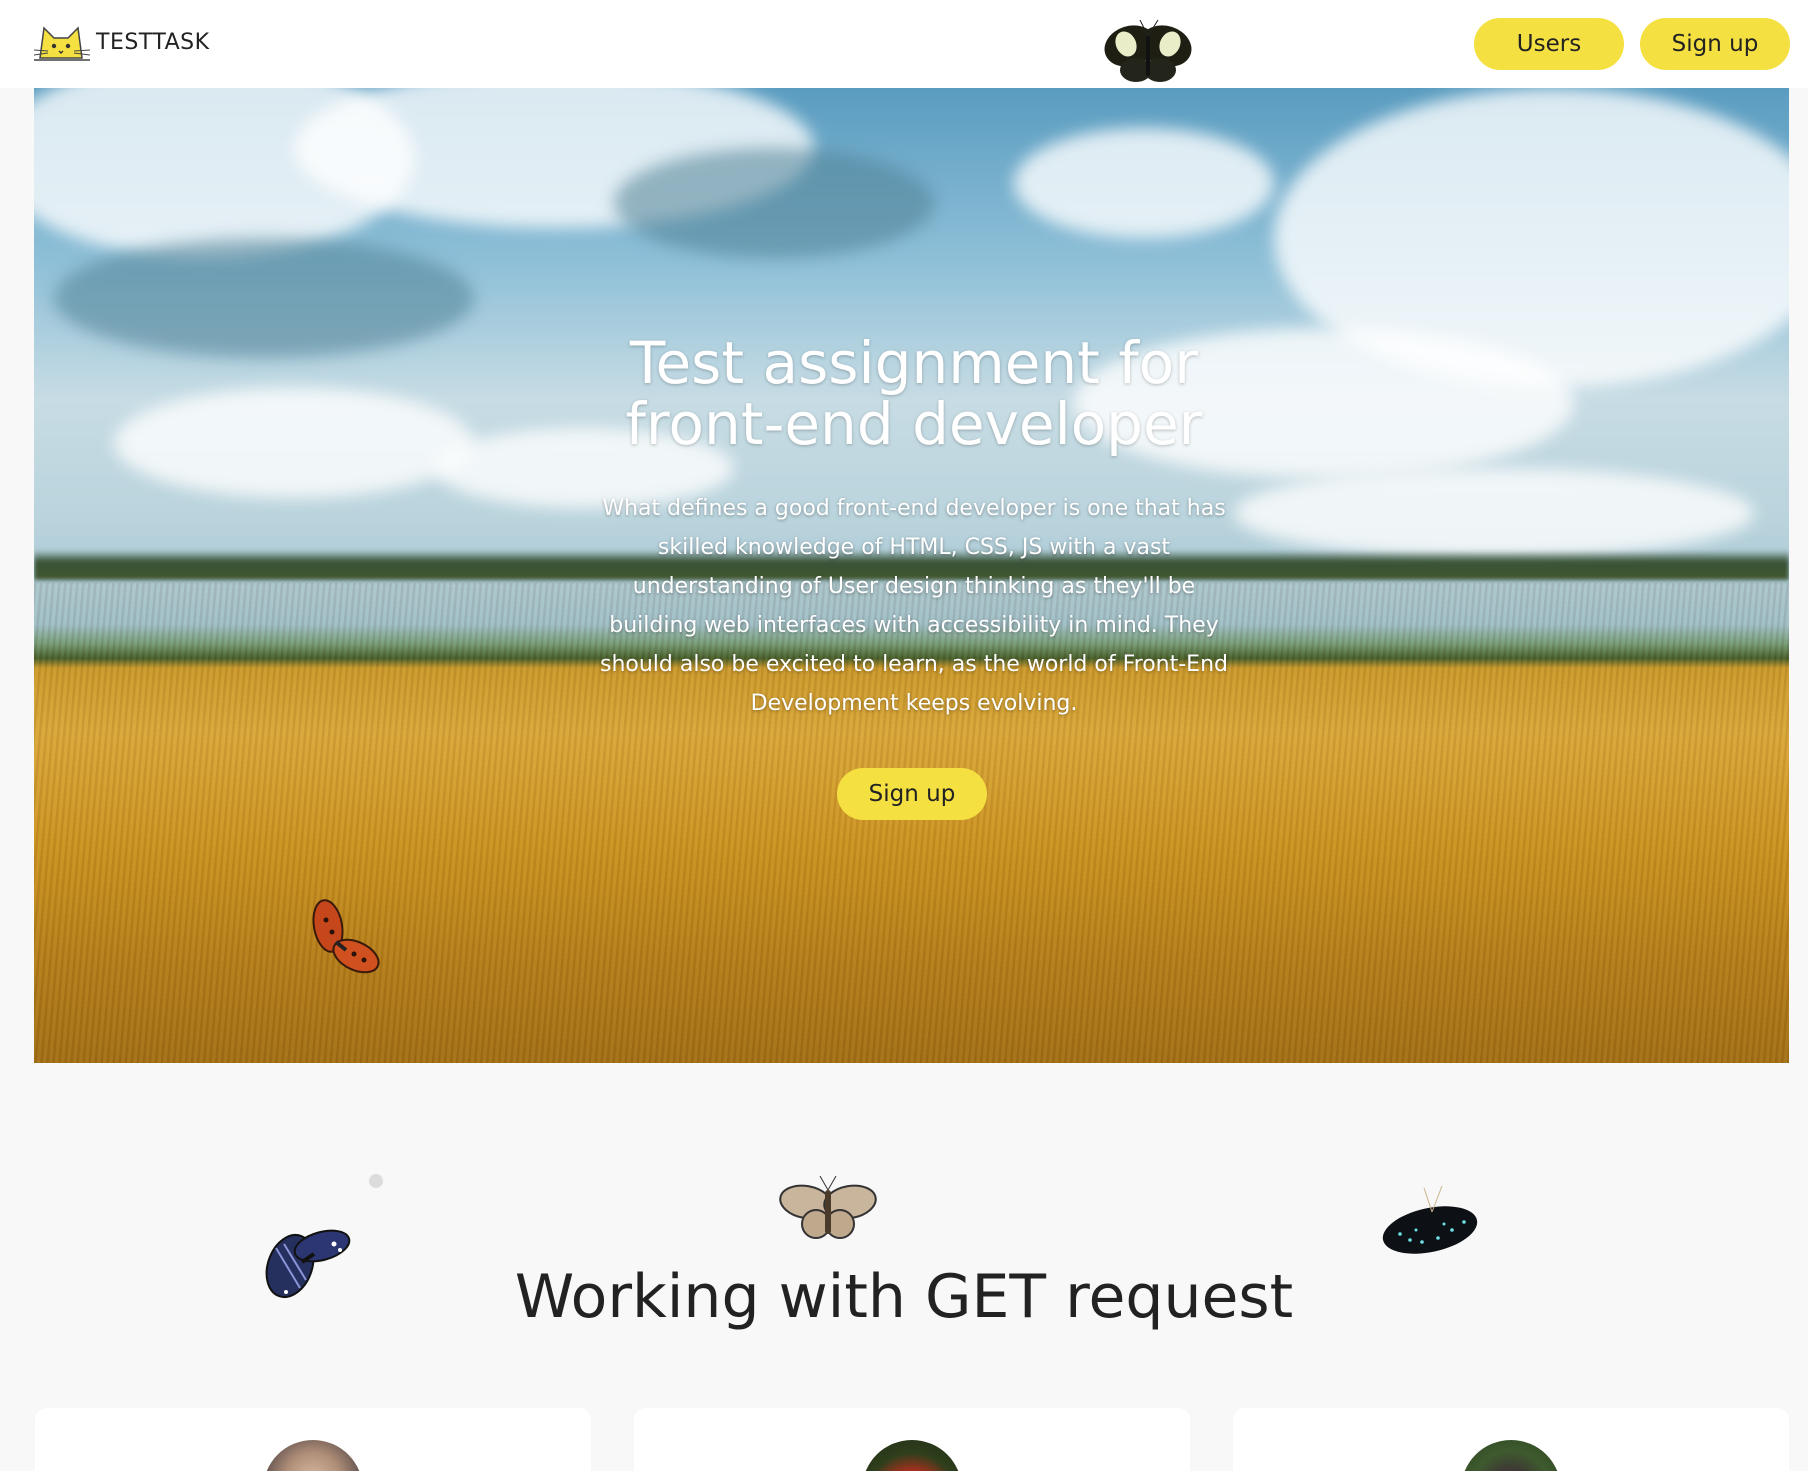 Image resolution: width=1808 pixels, height=1471 pixels. What do you see at coordinates (62, 43) in the screenshot?
I see `cat-logo-icon` at bounding box center [62, 43].